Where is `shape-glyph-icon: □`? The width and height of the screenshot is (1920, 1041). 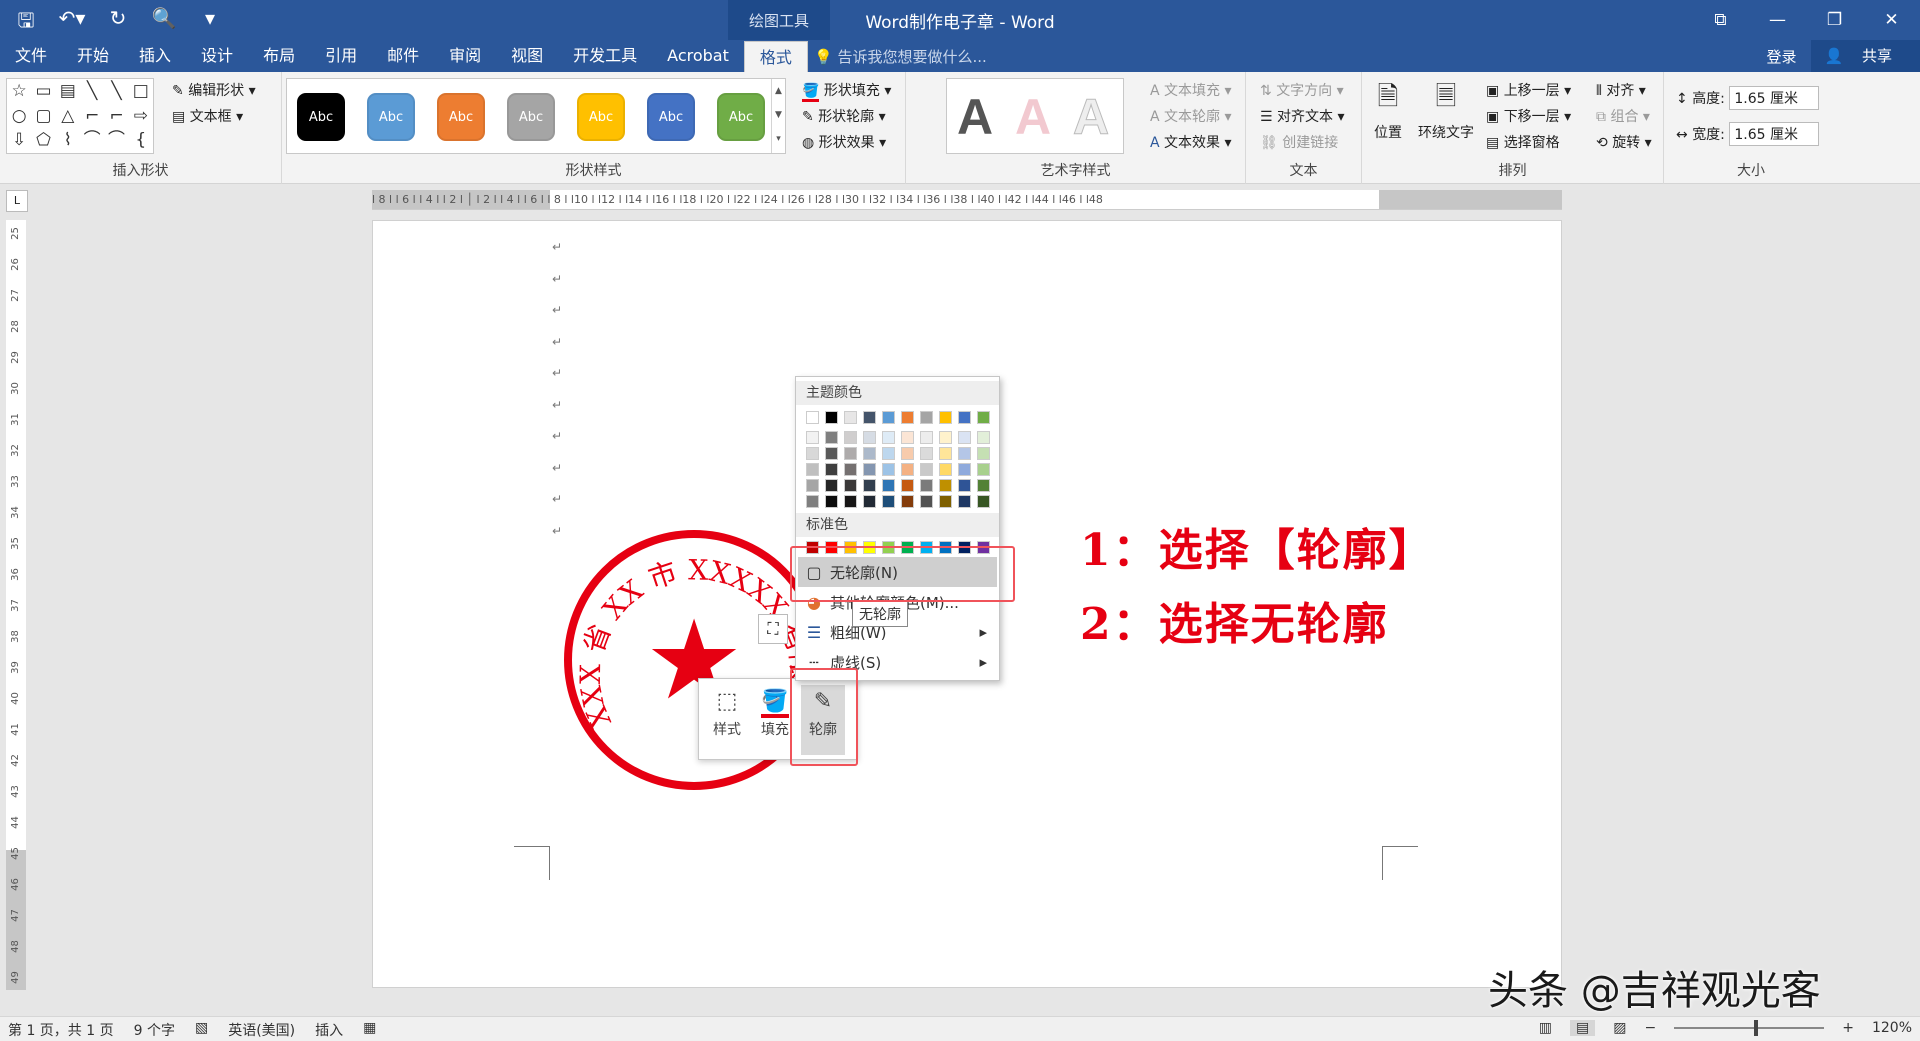 shape-glyph-icon: □ is located at coordinates (141, 91).